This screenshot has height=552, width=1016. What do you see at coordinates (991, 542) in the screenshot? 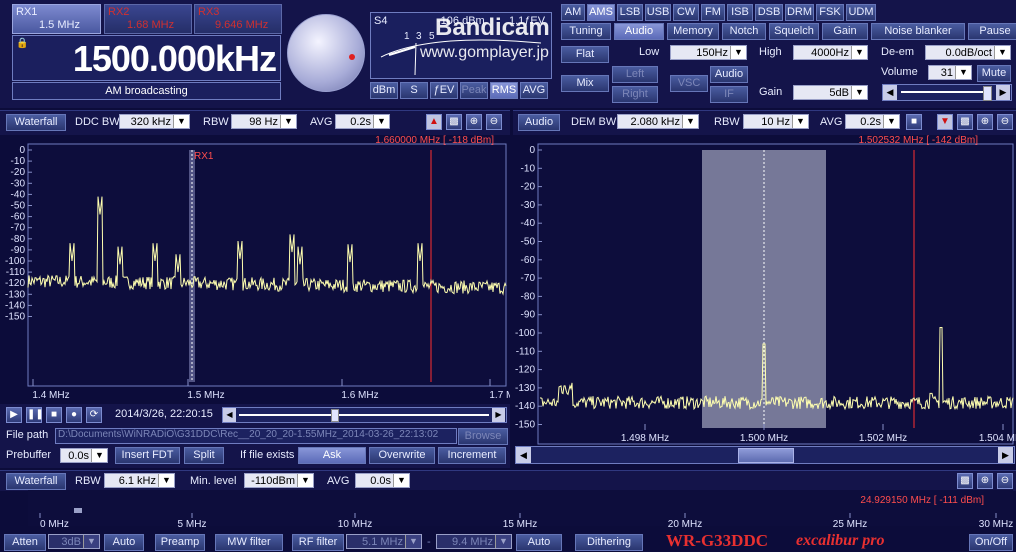
I see `onoff-button: On/Off` at bounding box center [991, 542].